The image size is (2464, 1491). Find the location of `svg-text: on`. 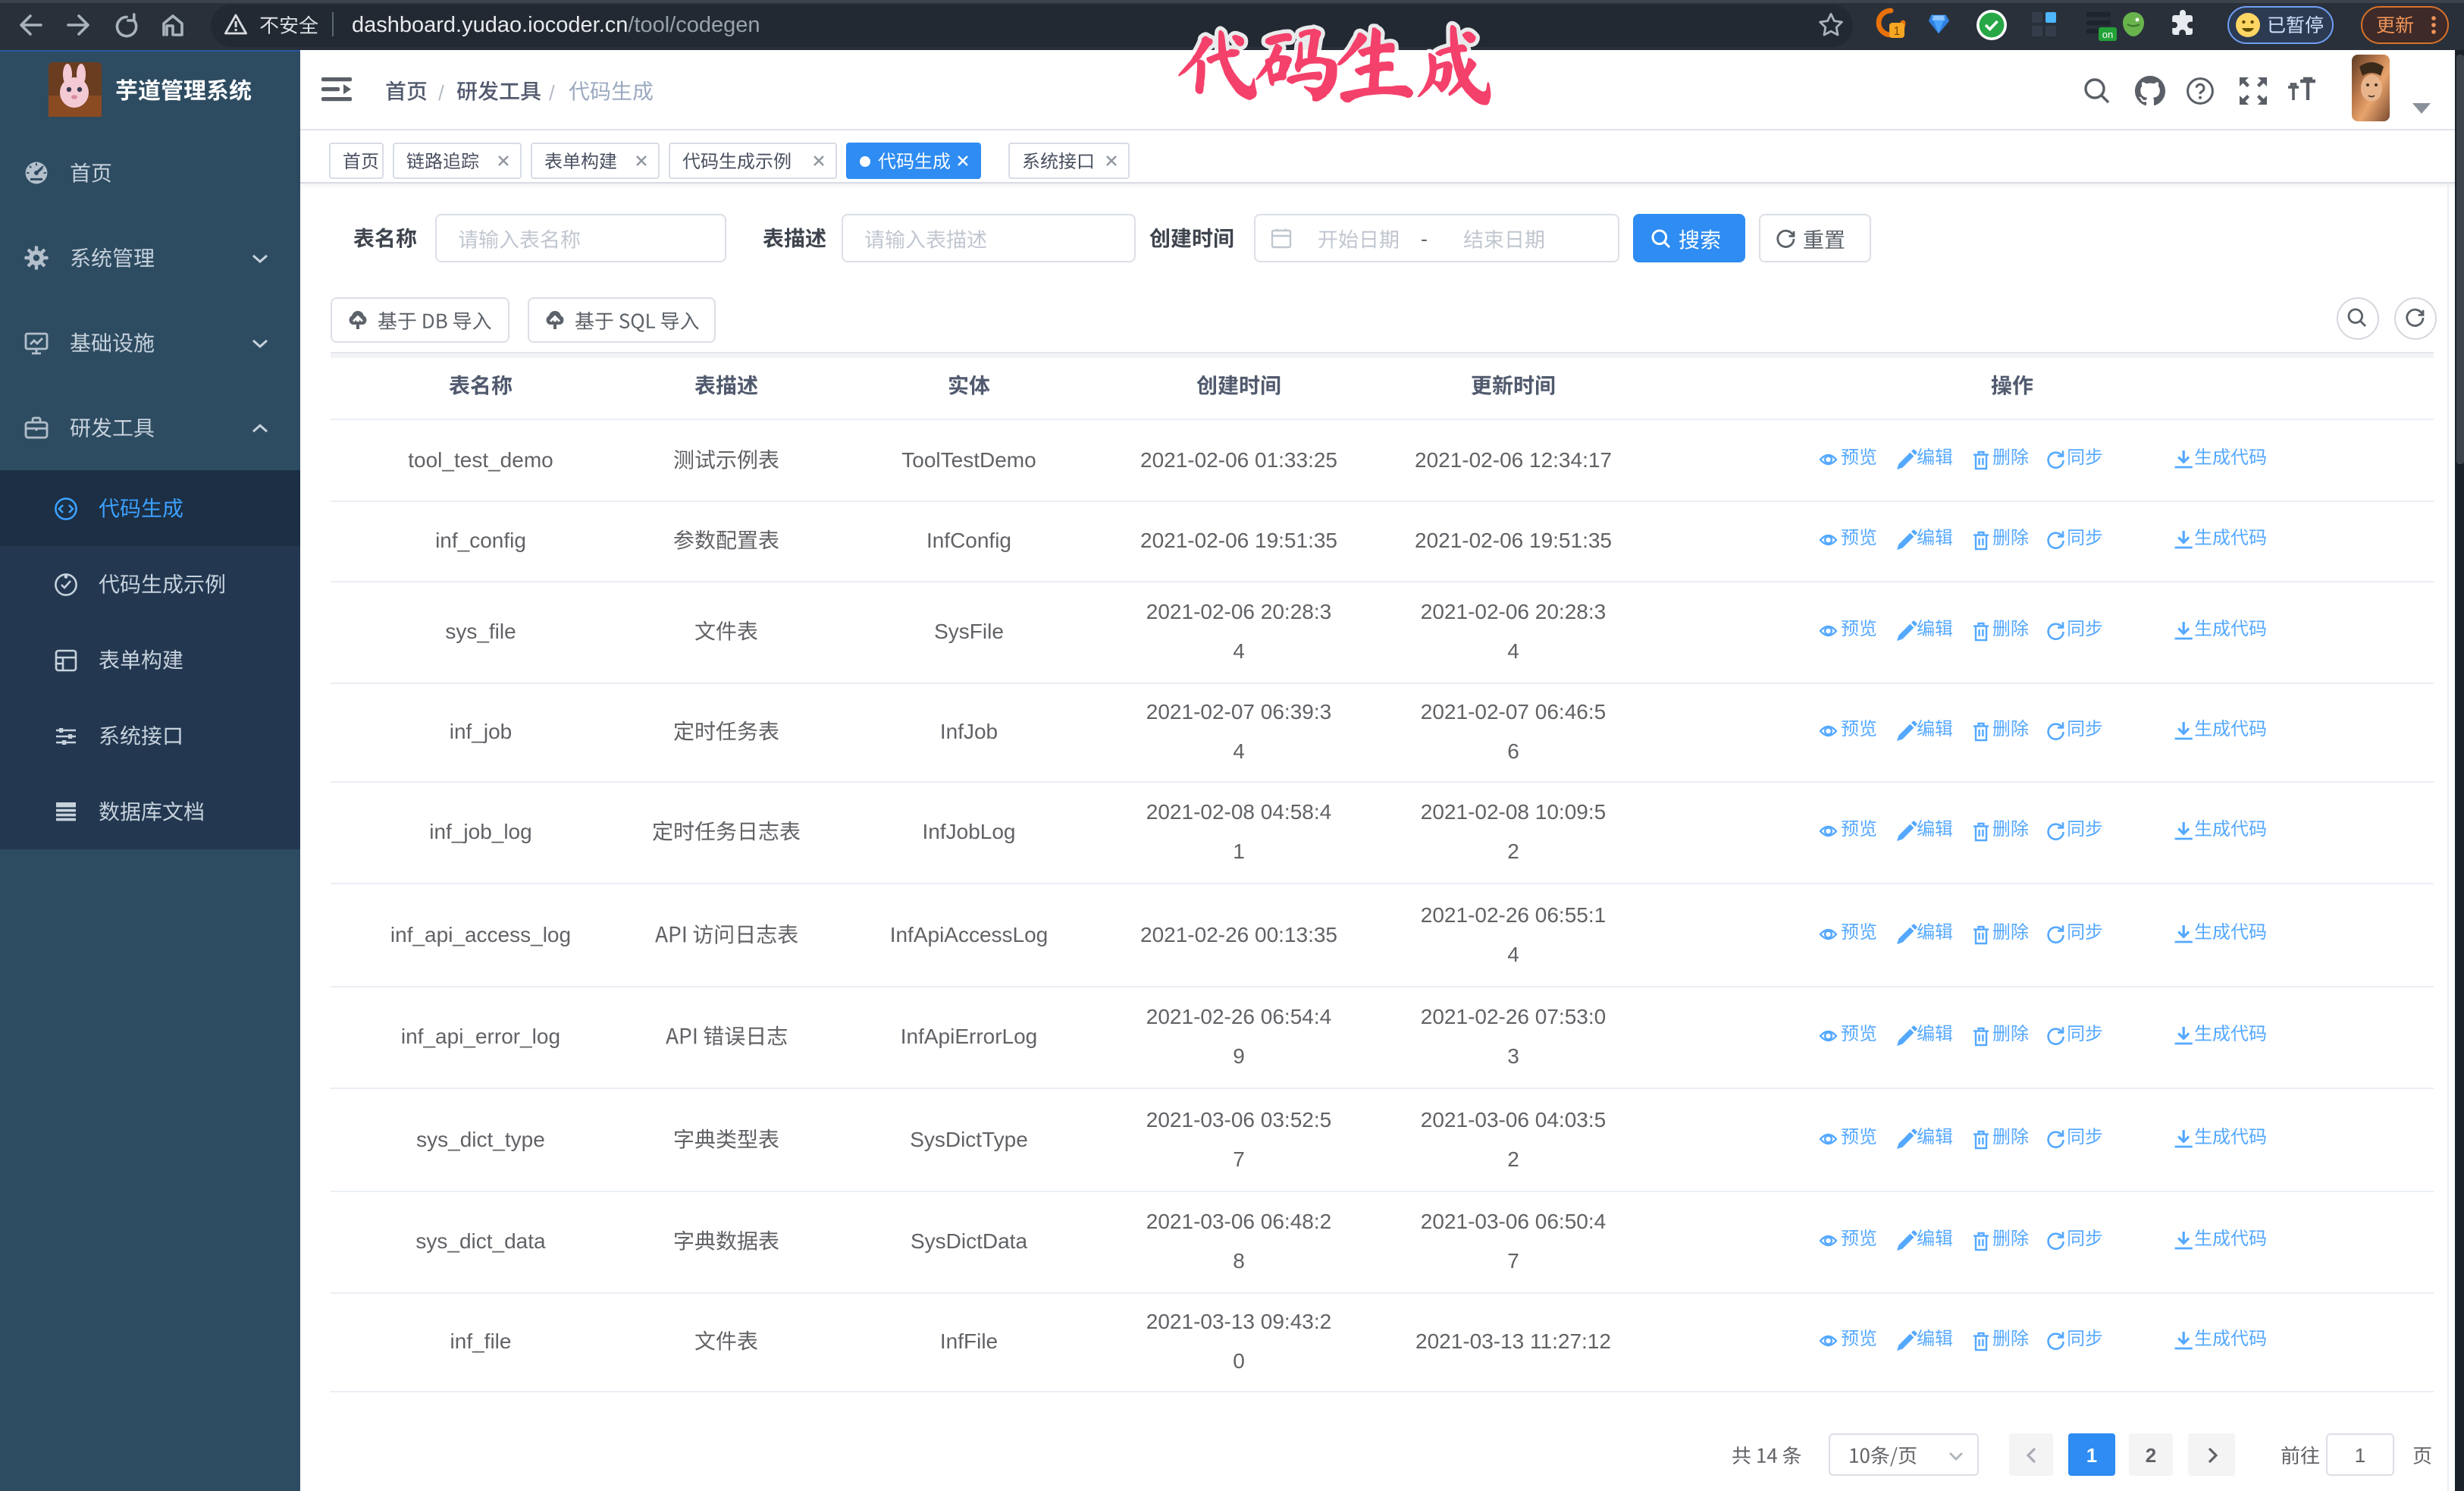

svg-text: on is located at coordinates (2107, 34).